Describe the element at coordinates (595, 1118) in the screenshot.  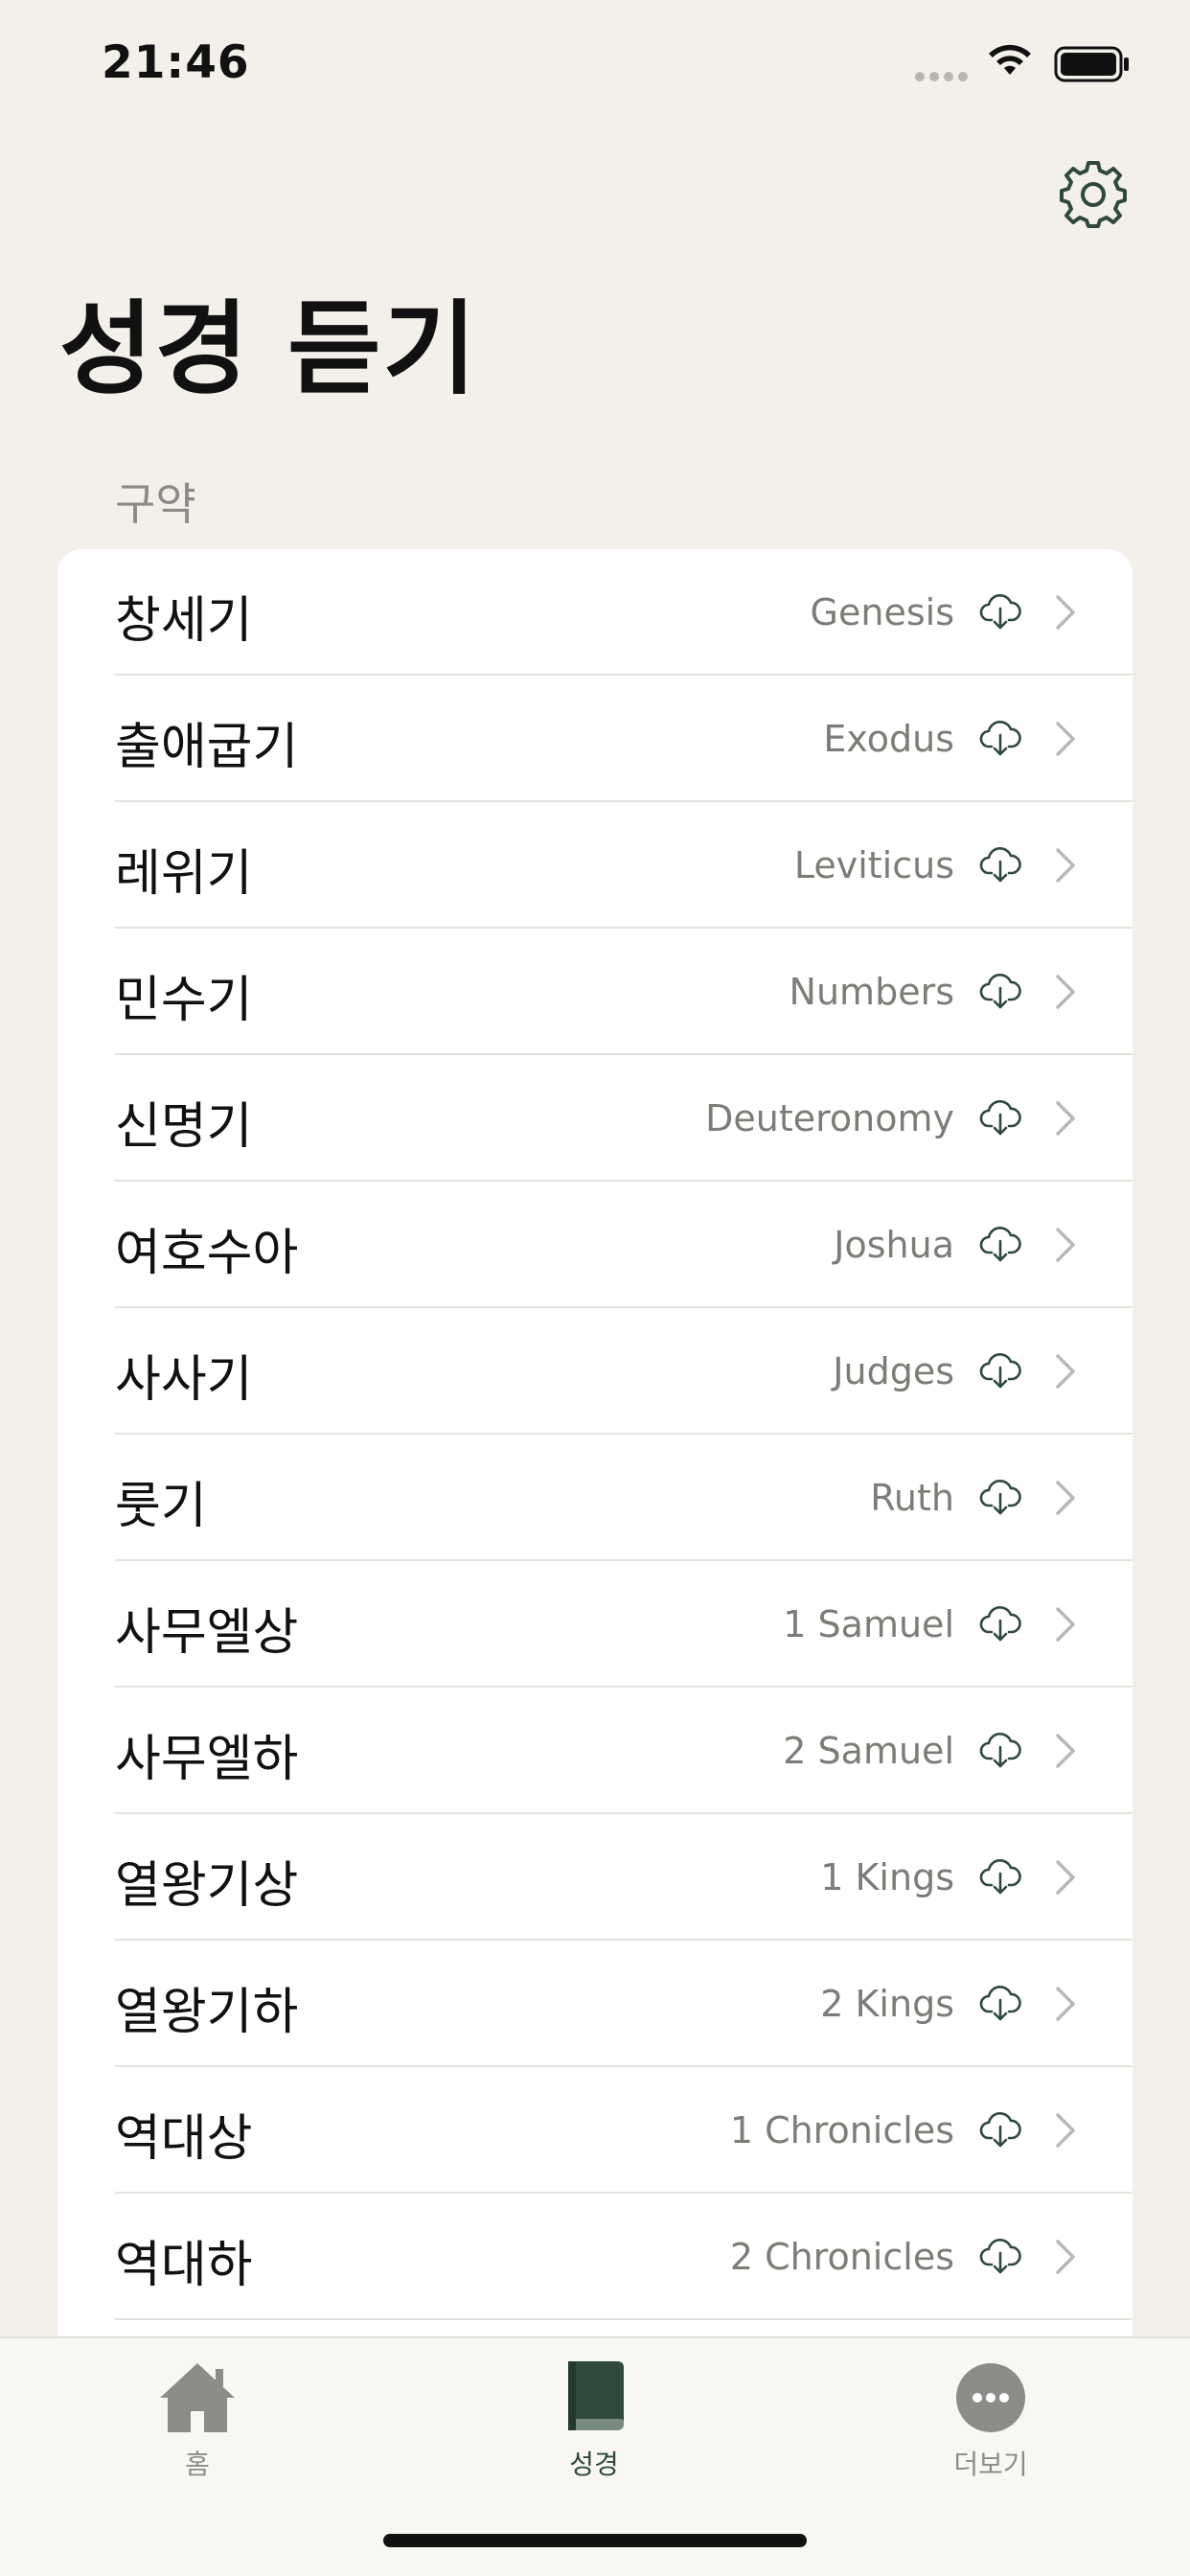
I see `book-row: 신명기 Deuteronomy` at that location.